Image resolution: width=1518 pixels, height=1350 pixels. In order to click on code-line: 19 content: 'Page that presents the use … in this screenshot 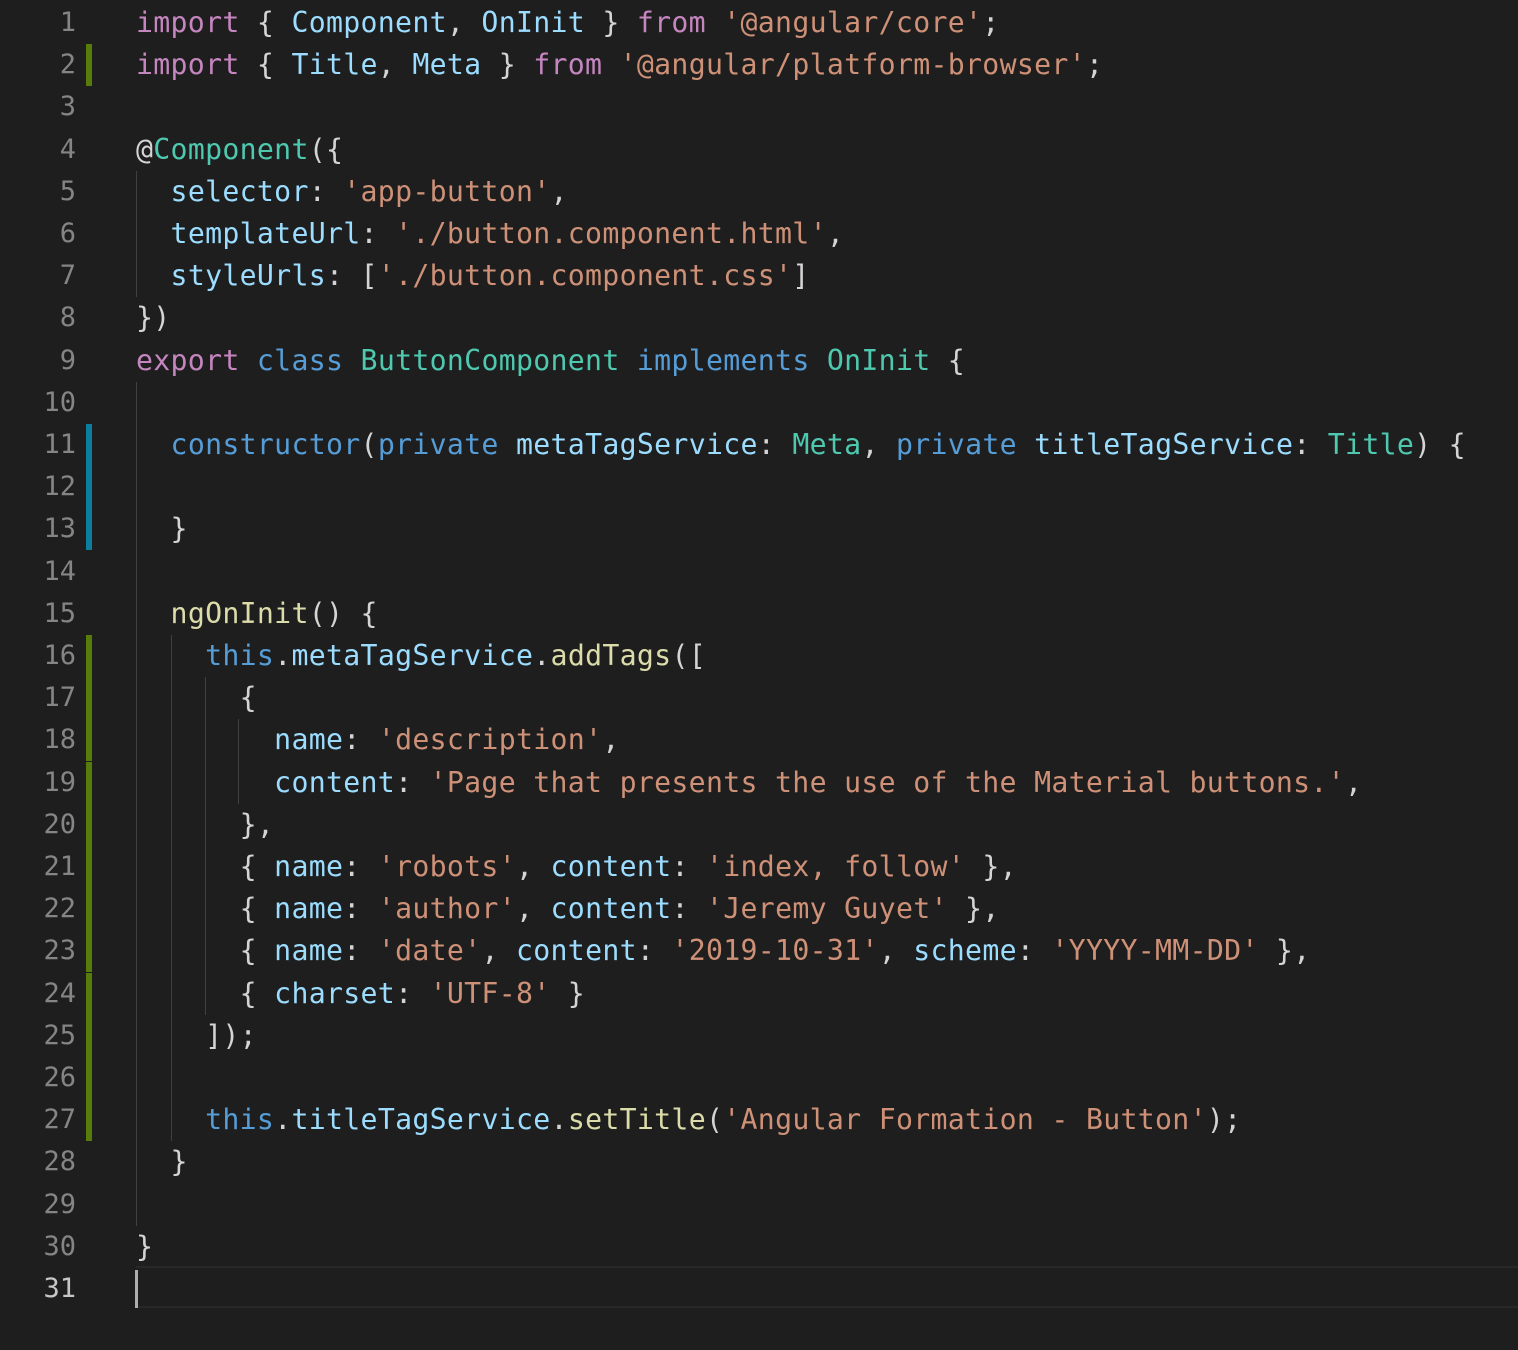, I will do `click(759, 782)`.